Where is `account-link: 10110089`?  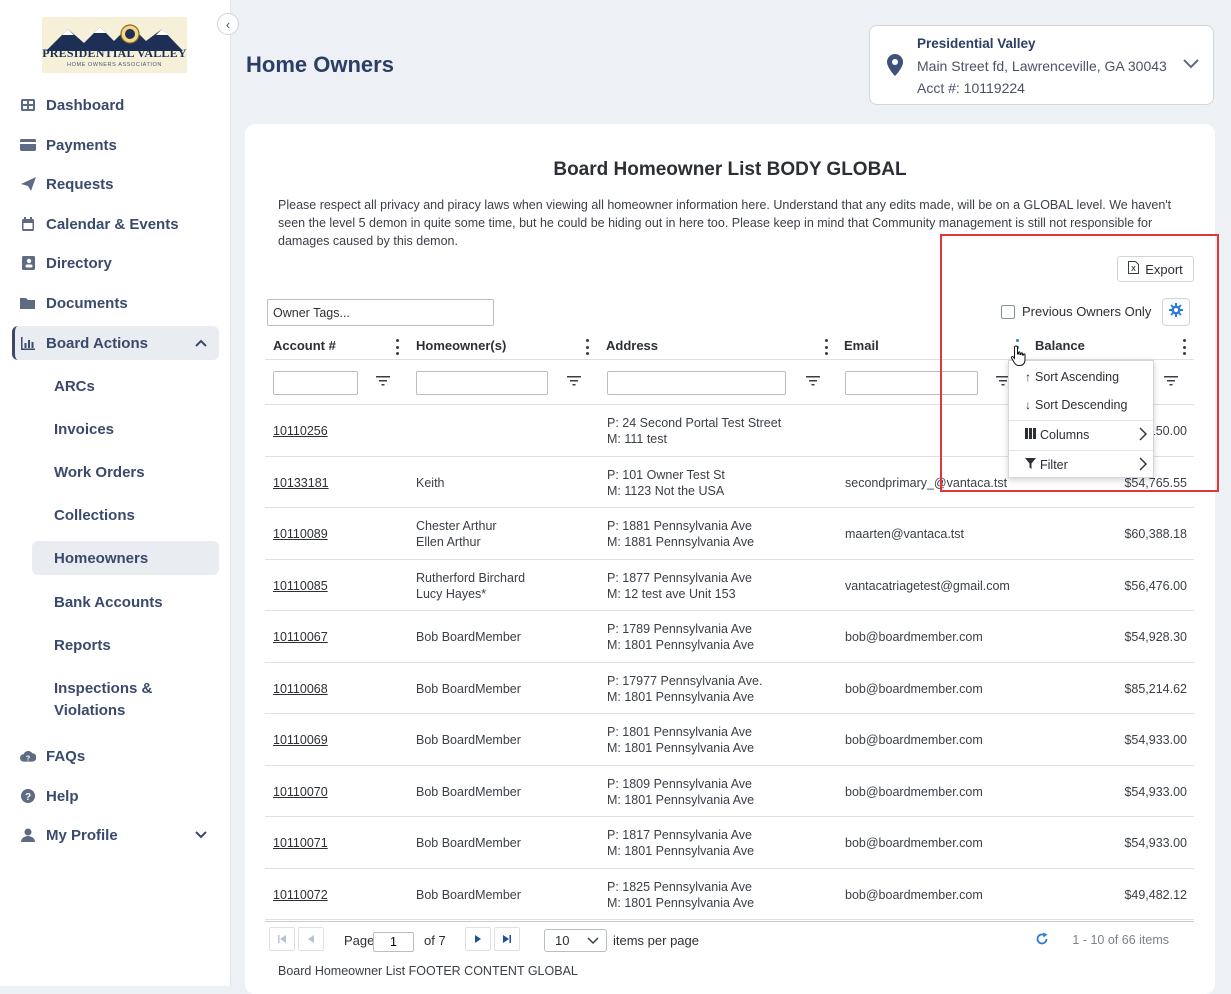
account-link: 10110089 is located at coordinates (300, 534).